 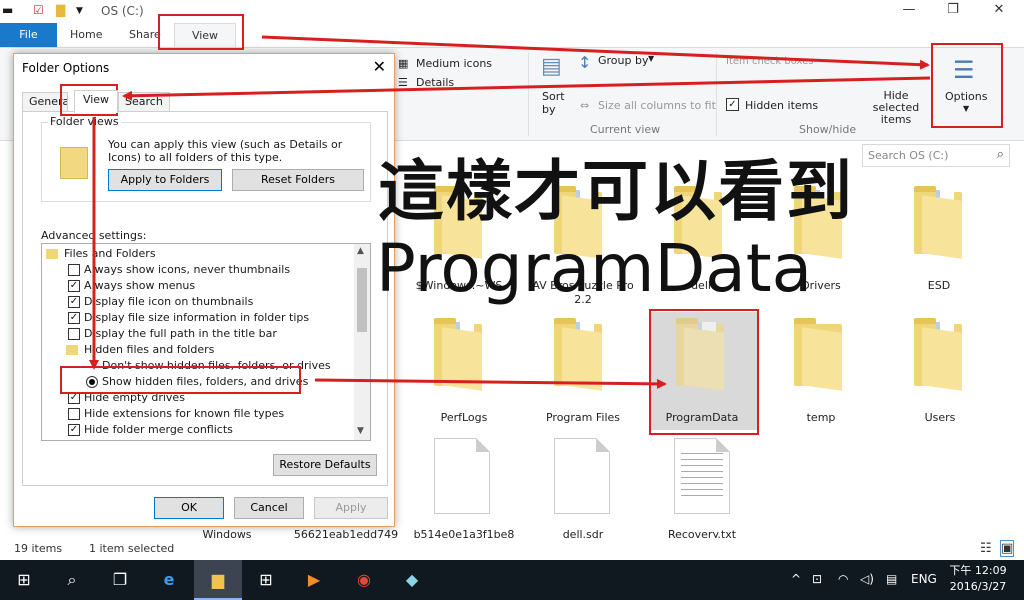 What do you see at coordinates (298, 180) in the screenshot?
I see `reset-folders-button: Reset Folders` at bounding box center [298, 180].